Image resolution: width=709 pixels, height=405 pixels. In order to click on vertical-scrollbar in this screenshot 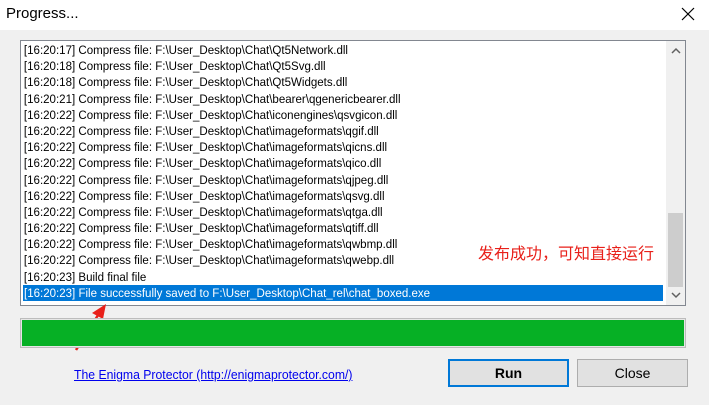, I will do `click(675, 173)`.